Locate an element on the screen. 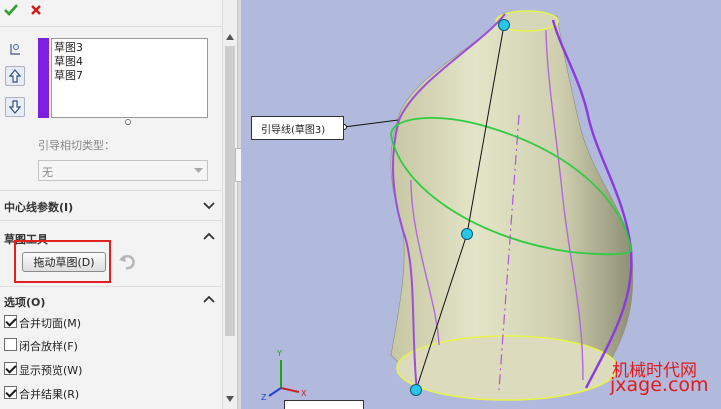 This screenshot has height=409, width=721. confirm-bar is located at coordinates (111, 11).